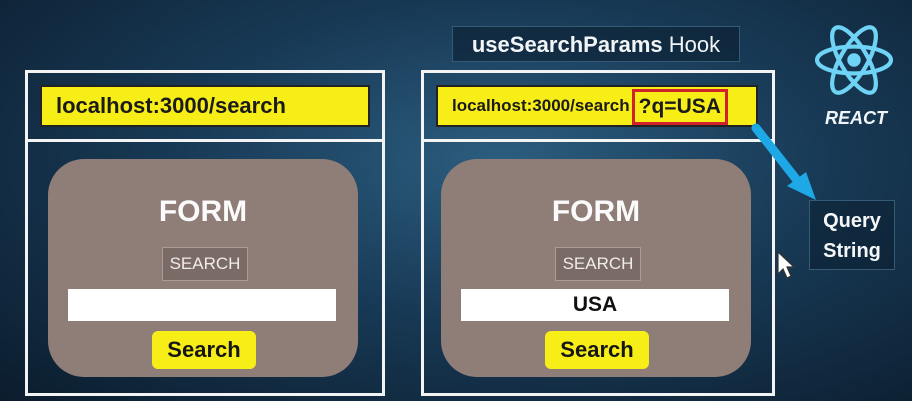 The width and height of the screenshot is (912, 401). What do you see at coordinates (852, 221) in the screenshot?
I see `annotation-line-1: Query` at bounding box center [852, 221].